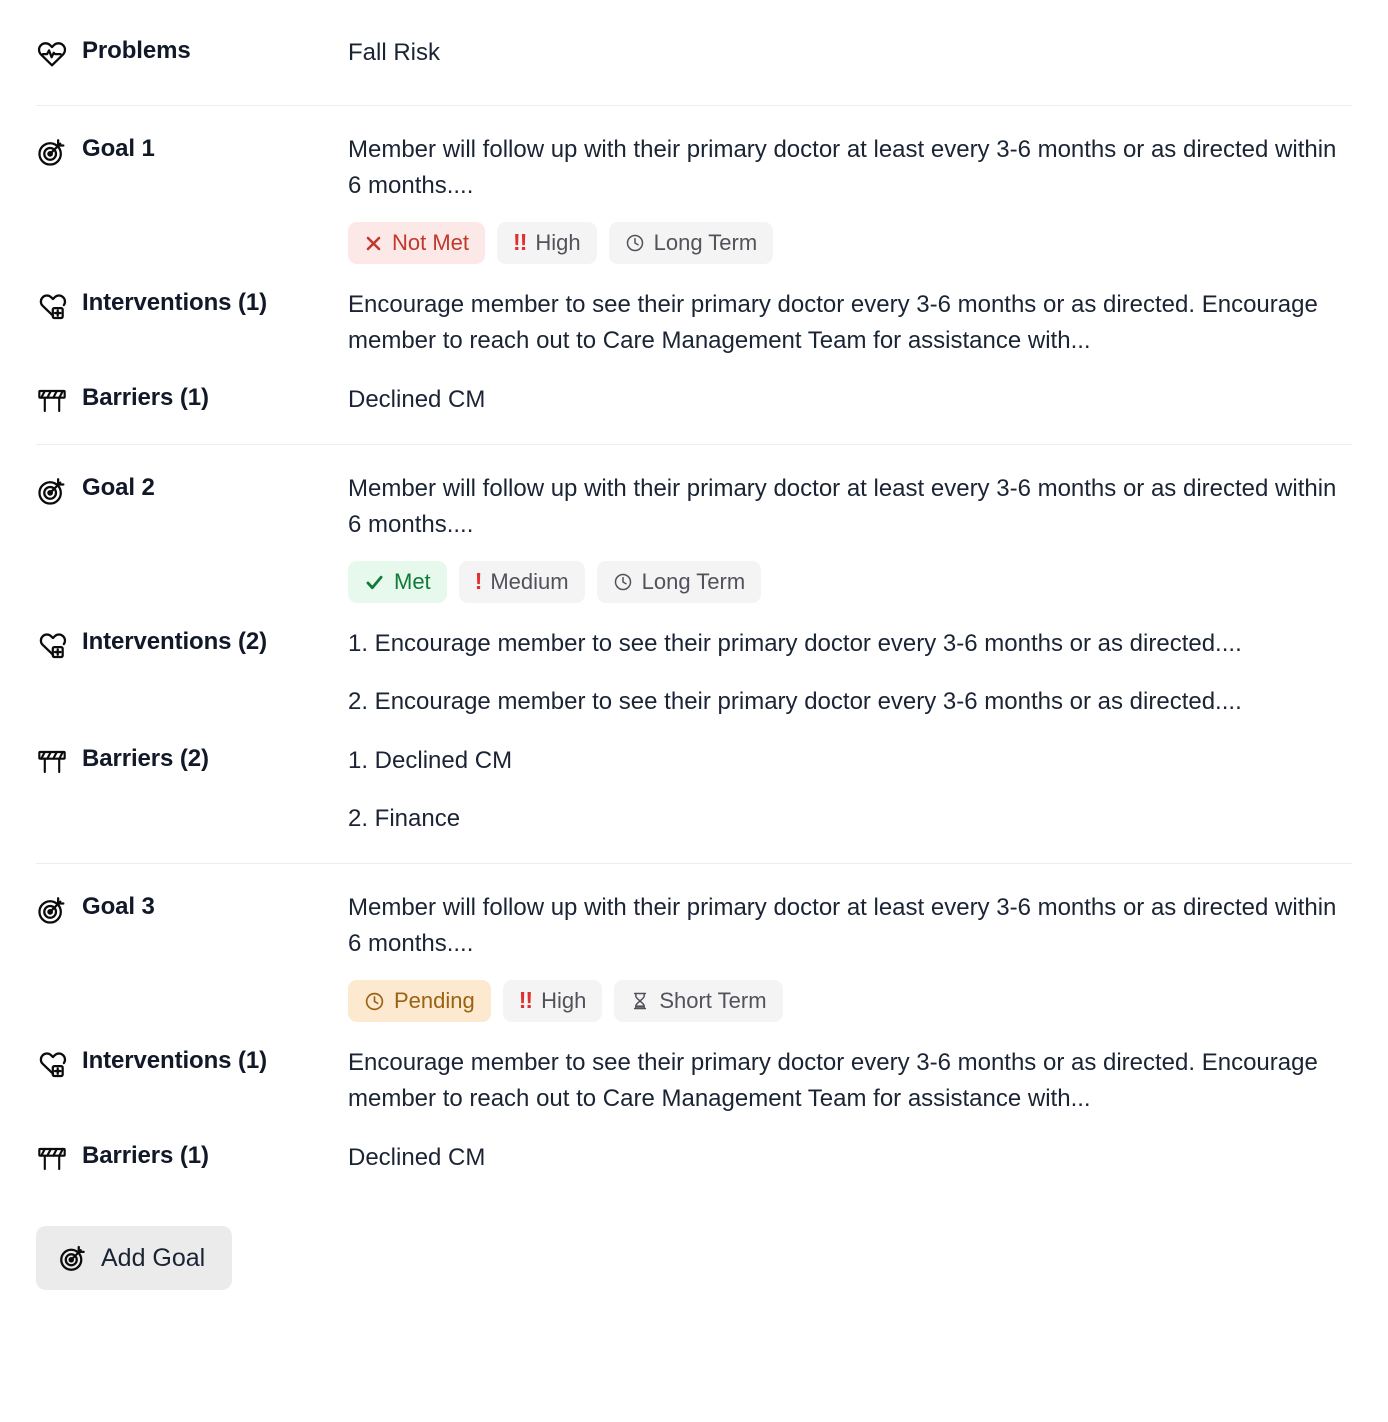 The width and height of the screenshot is (1388, 1422). Describe the element at coordinates (404, 818) in the screenshot. I see `barrier-item: 2. Finance` at that location.